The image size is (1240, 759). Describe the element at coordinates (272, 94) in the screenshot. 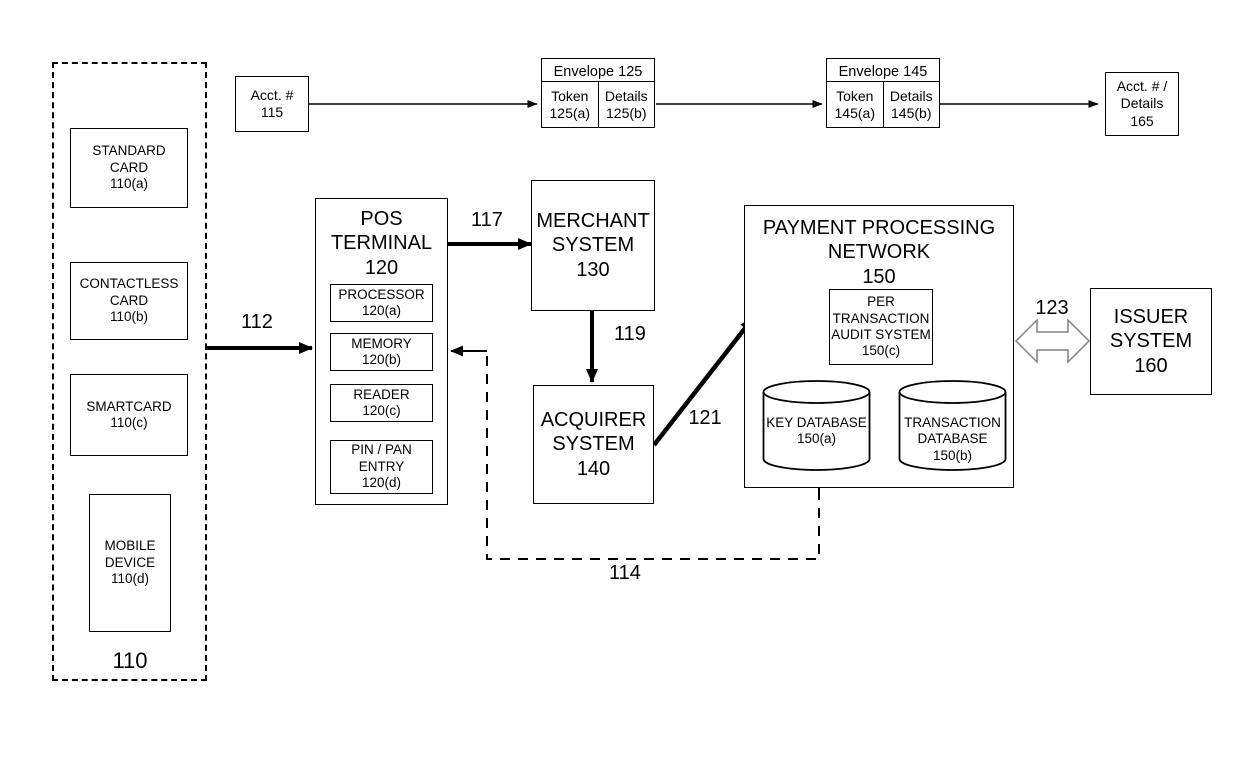

I see `acct-number-label: Acct. #` at that location.